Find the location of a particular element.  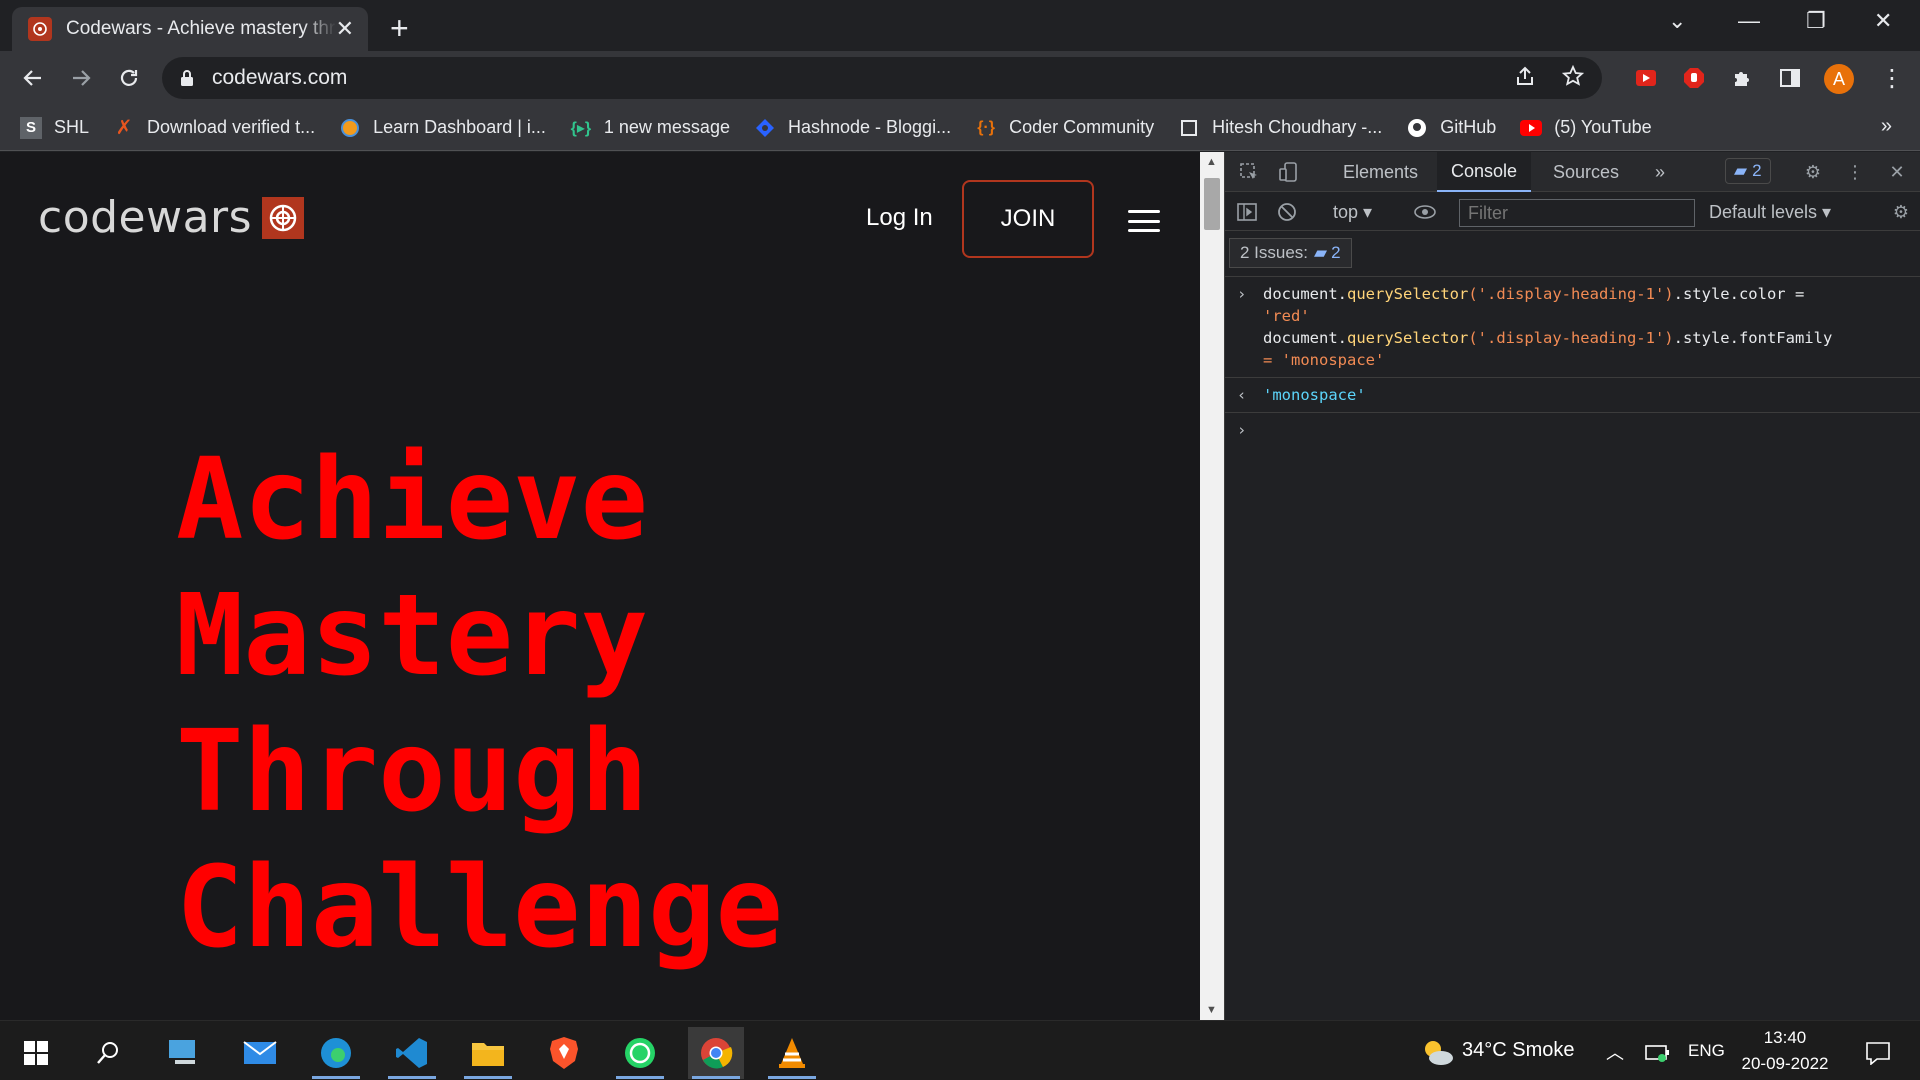

page-scrollbar: ▲ ▼ is located at coordinates (1212, 586).